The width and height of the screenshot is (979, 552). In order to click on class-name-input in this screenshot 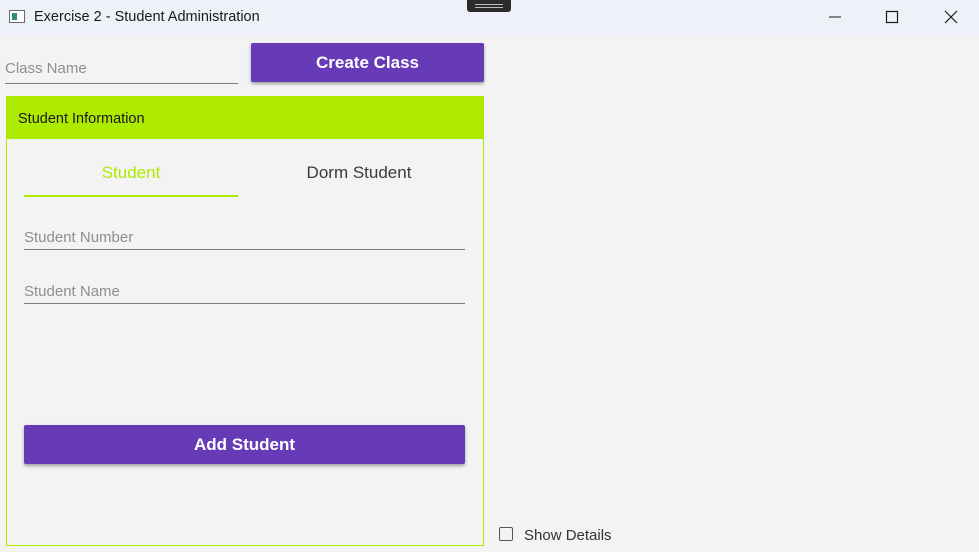, I will do `click(121, 68)`.